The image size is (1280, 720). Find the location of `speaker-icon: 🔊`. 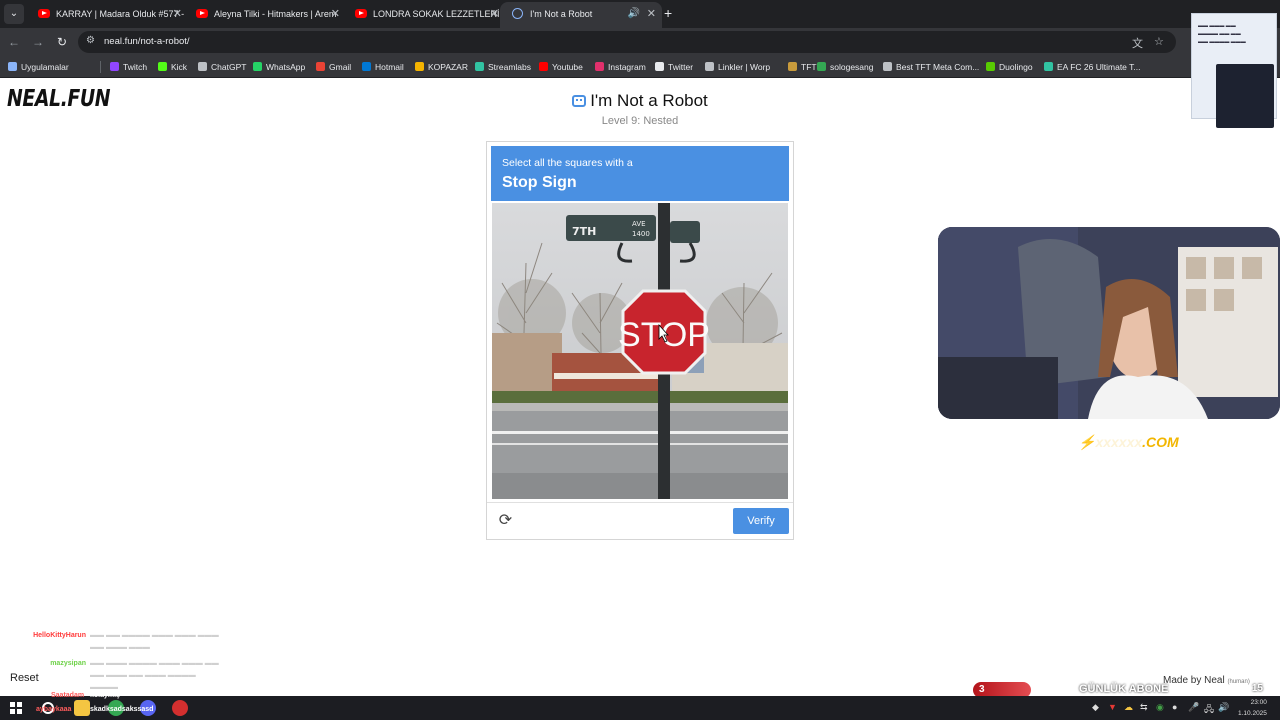

speaker-icon: 🔊 is located at coordinates (634, 14).